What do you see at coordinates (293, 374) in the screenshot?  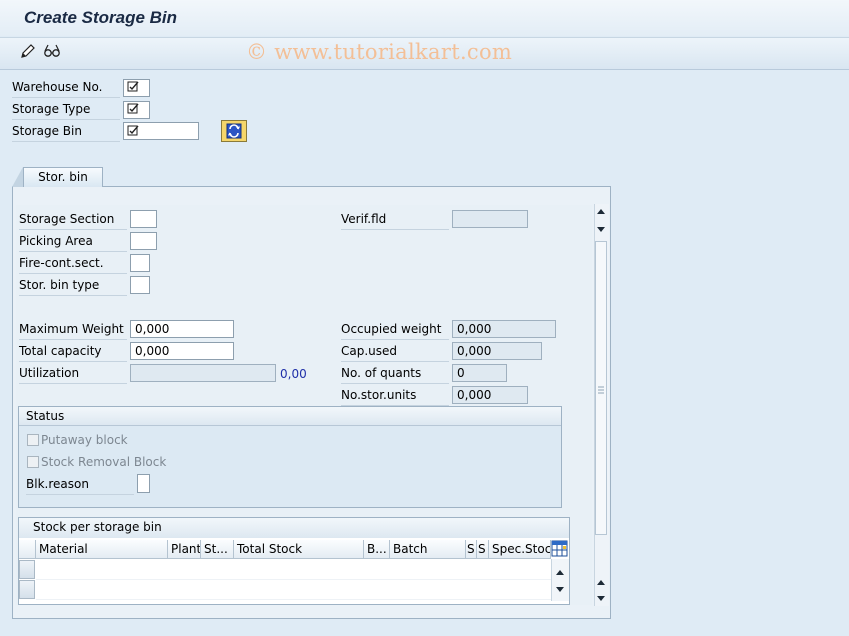 I see `utilization-percent: 0,00` at bounding box center [293, 374].